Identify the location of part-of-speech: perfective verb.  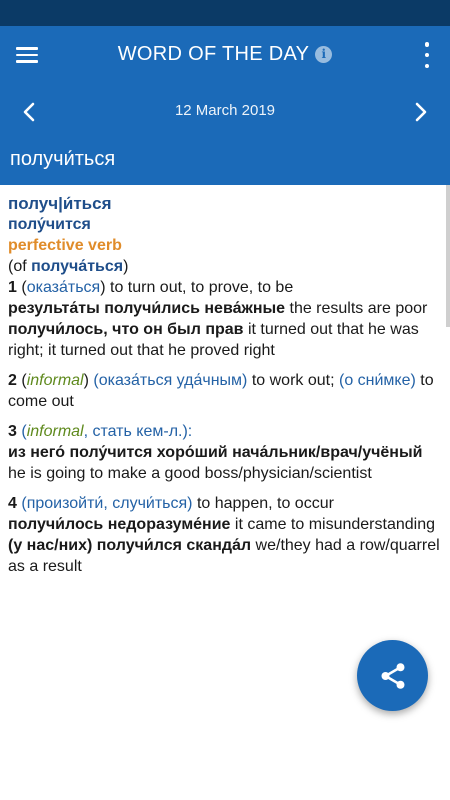
(65, 245).